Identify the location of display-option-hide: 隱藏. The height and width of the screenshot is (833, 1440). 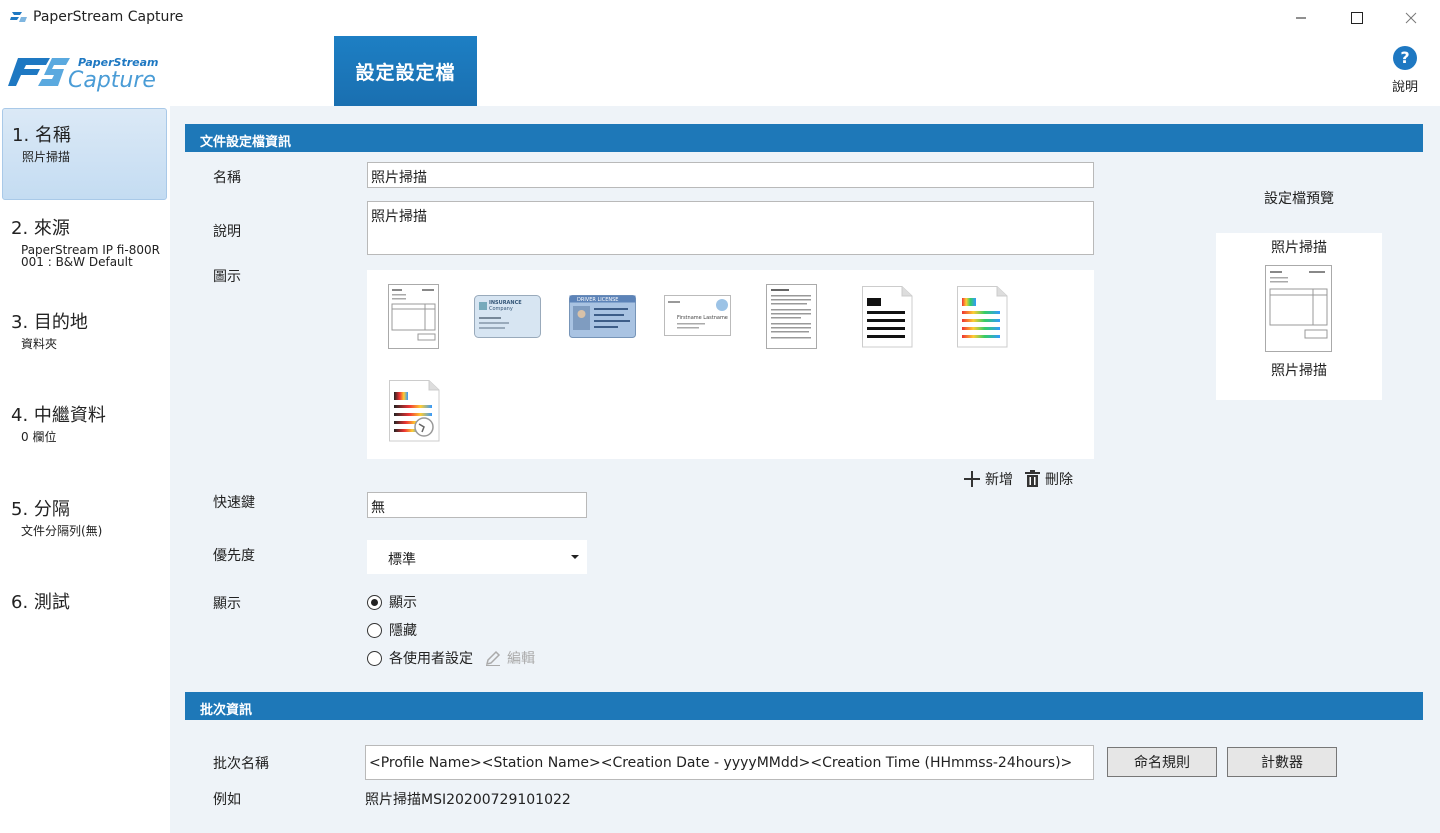
(392, 630).